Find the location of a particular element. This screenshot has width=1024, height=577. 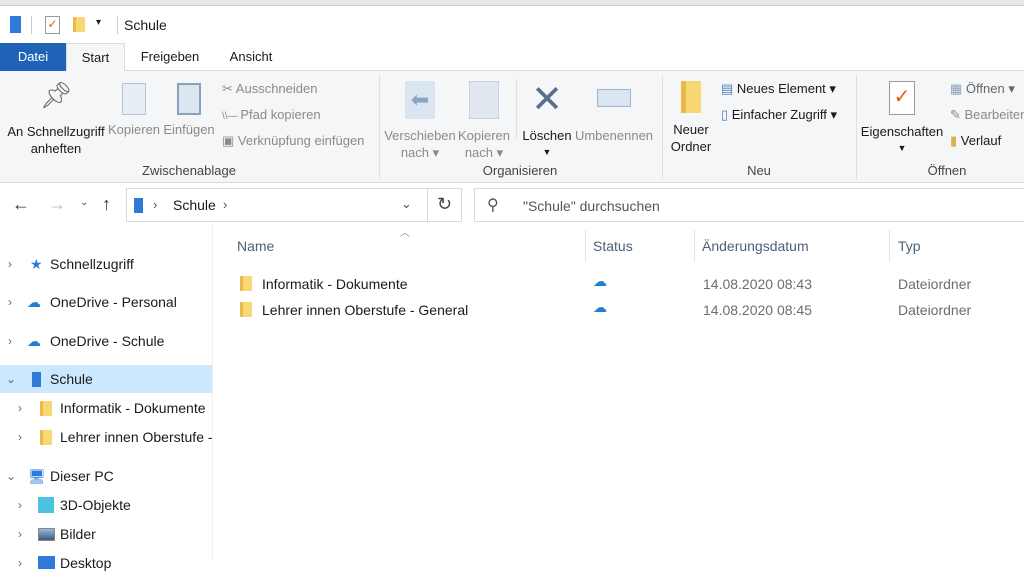

sidebar-item-schnellzugriff: › ★ Schnellzugriff is located at coordinates (106, 264).